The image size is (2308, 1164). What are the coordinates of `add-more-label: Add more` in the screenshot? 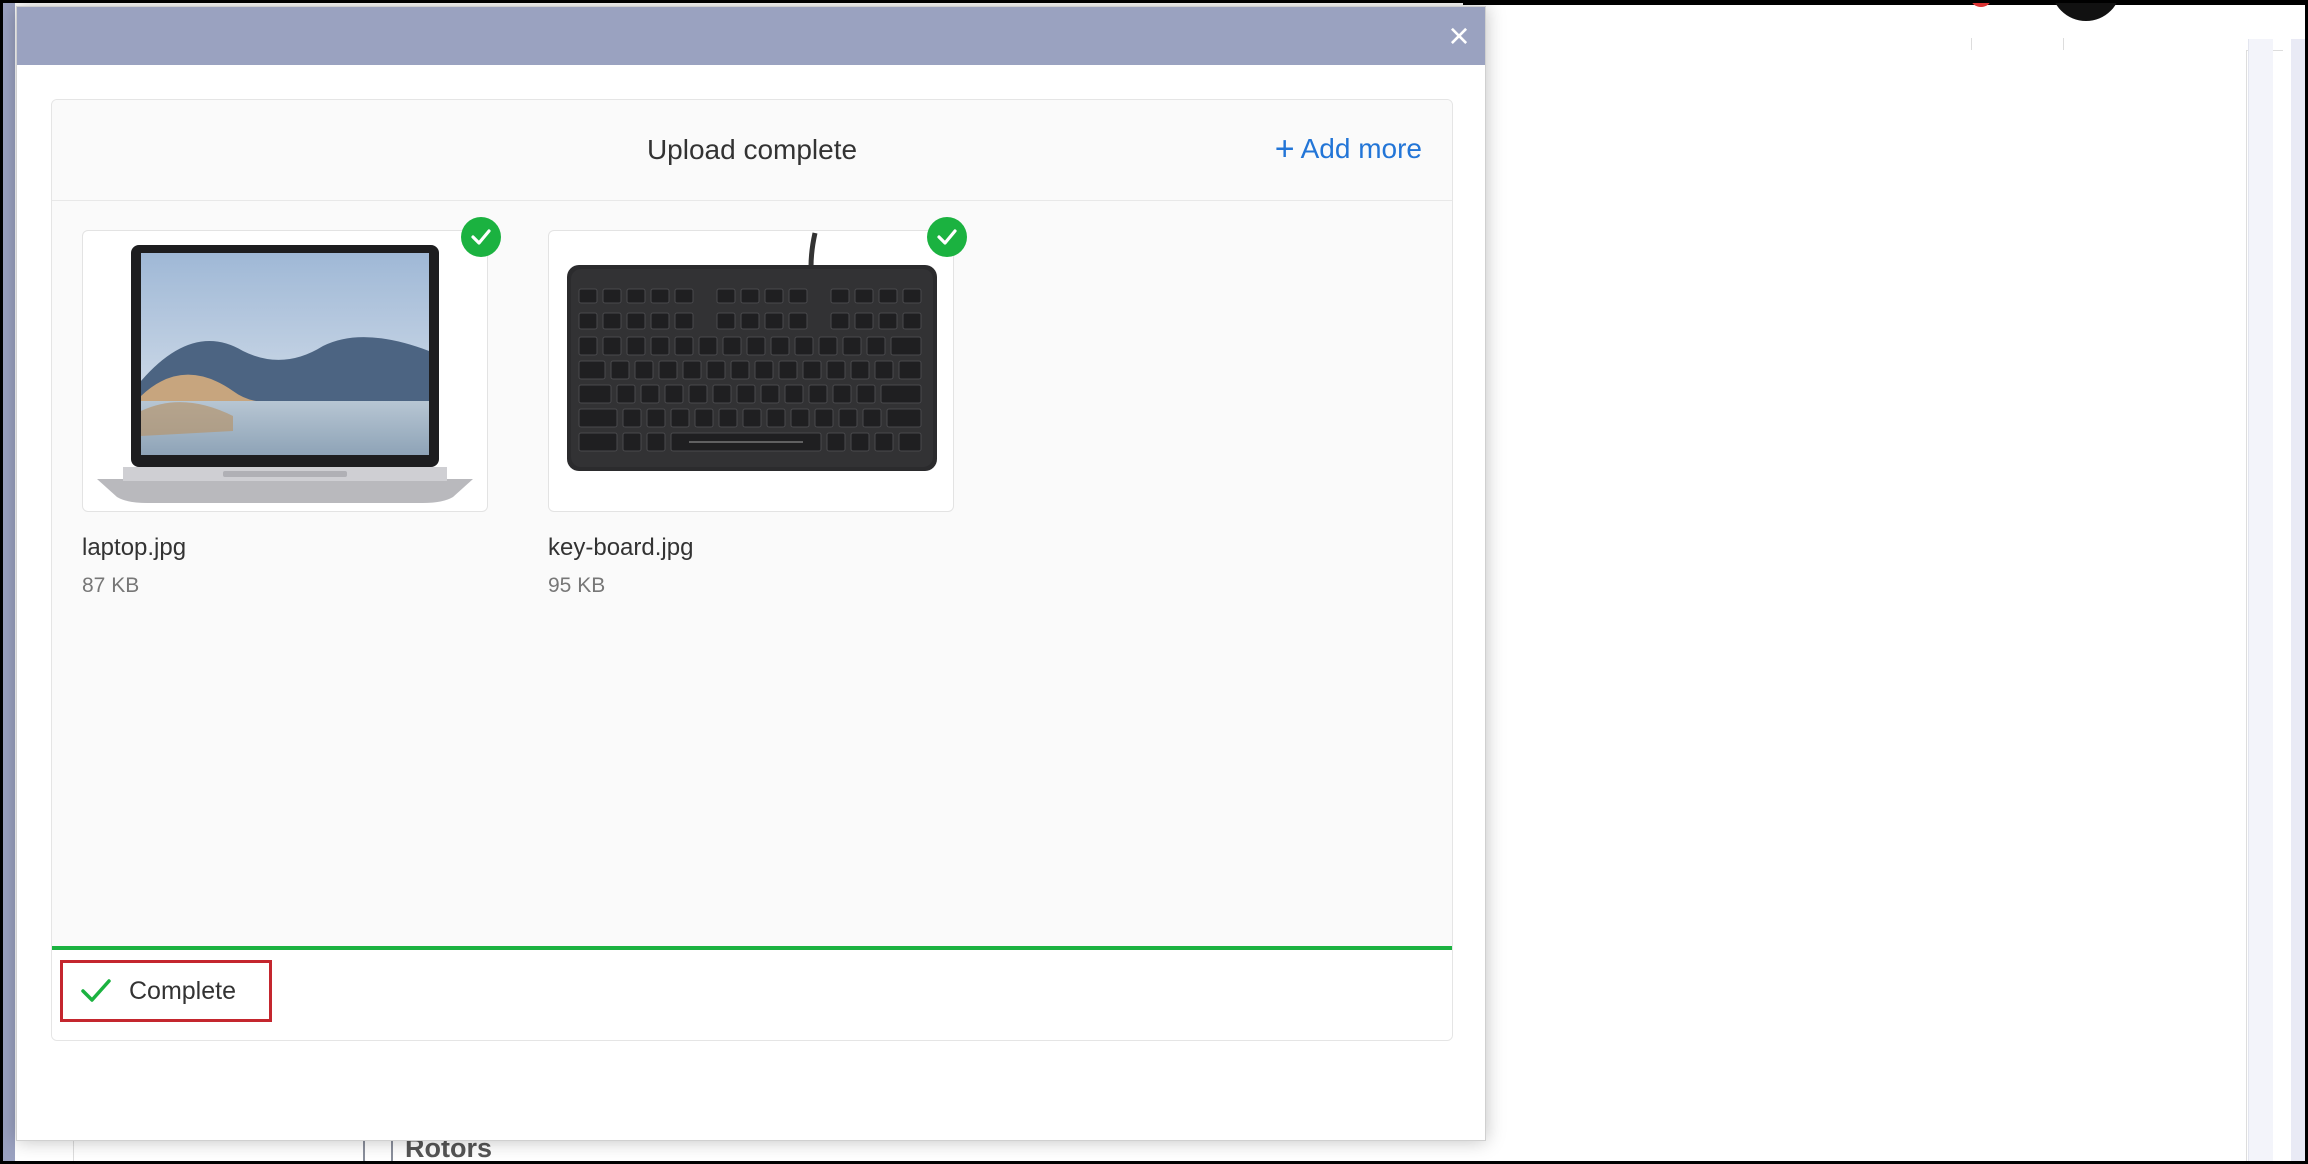 It's located at (1361, 148).